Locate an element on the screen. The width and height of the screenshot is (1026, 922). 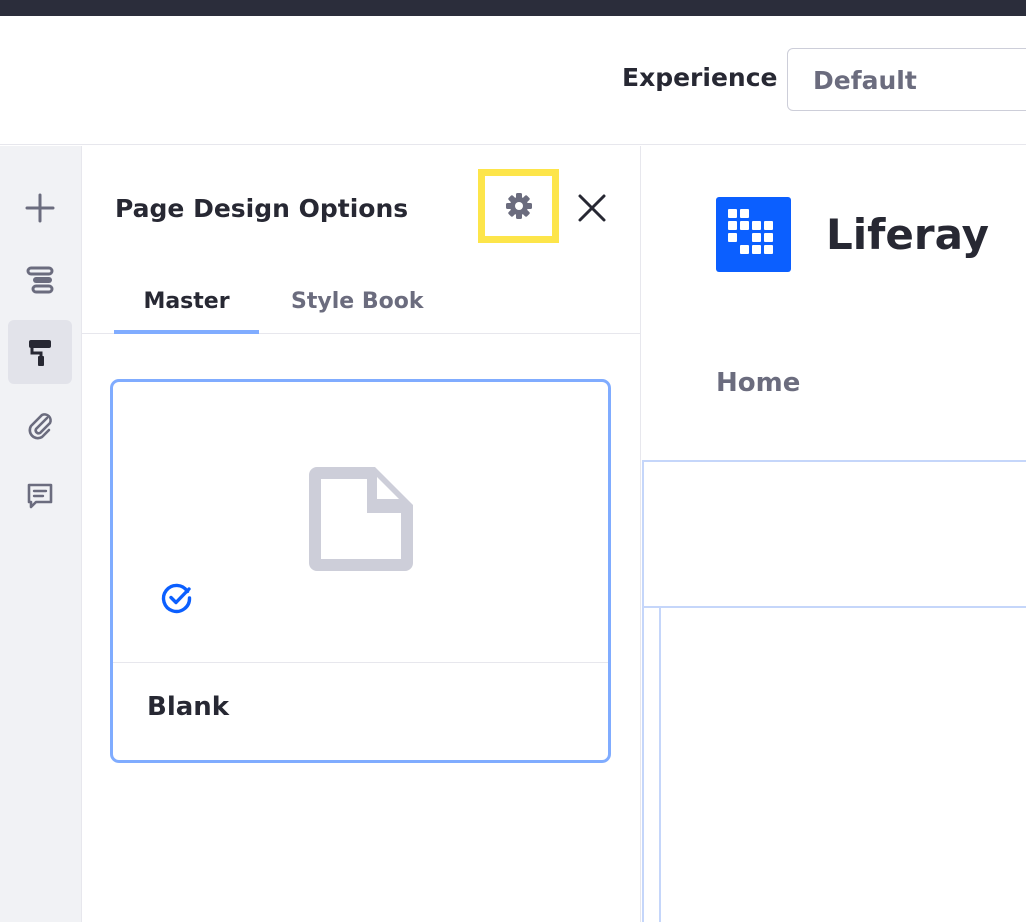
experience-toolbar: Experience Default is located at coordinates (513, 80).